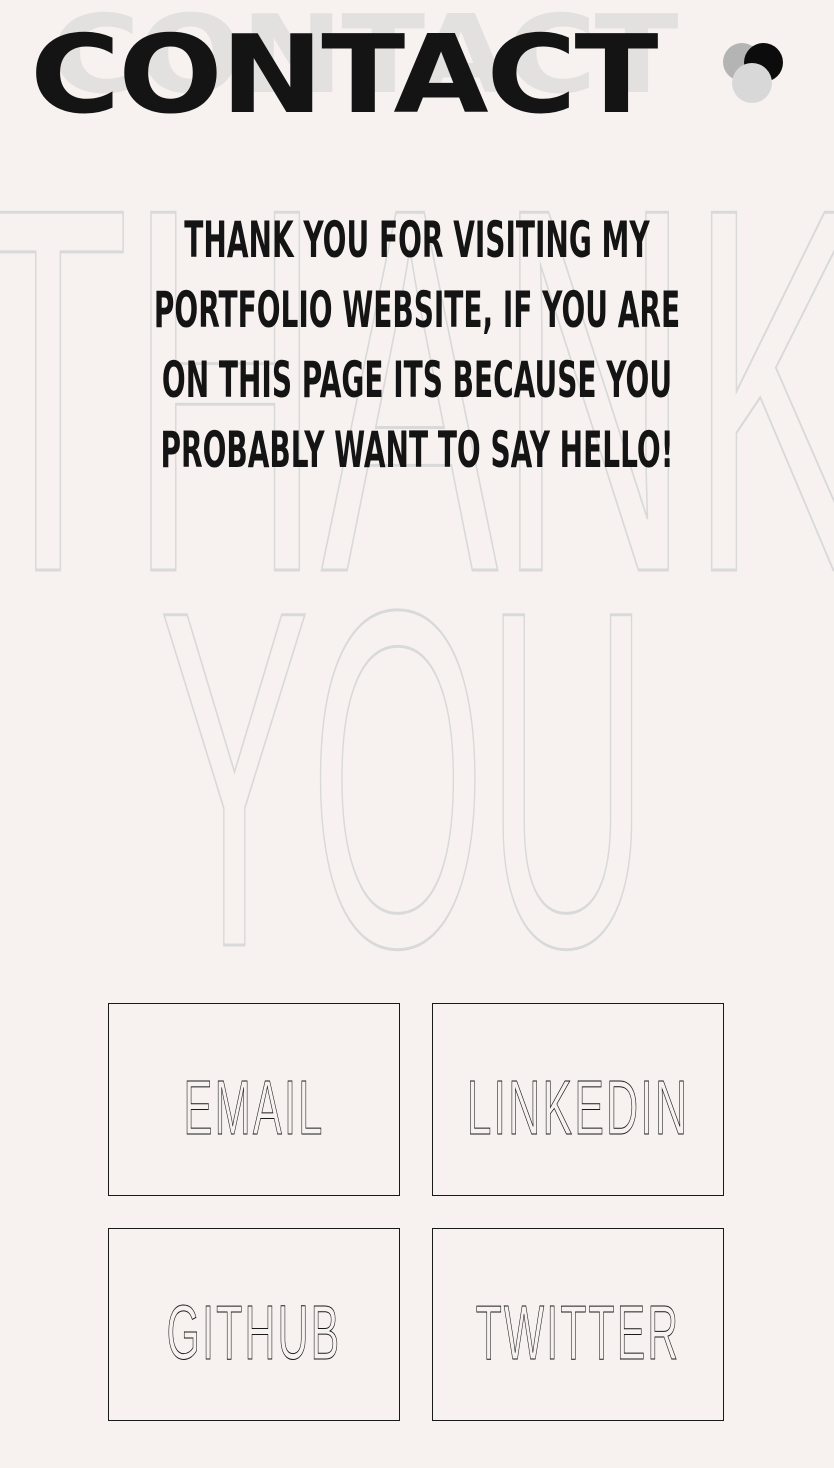 This screenshot has height=1468, width=834. I want to click on page-header: CONTACT CONTACT, so click(354, 70).